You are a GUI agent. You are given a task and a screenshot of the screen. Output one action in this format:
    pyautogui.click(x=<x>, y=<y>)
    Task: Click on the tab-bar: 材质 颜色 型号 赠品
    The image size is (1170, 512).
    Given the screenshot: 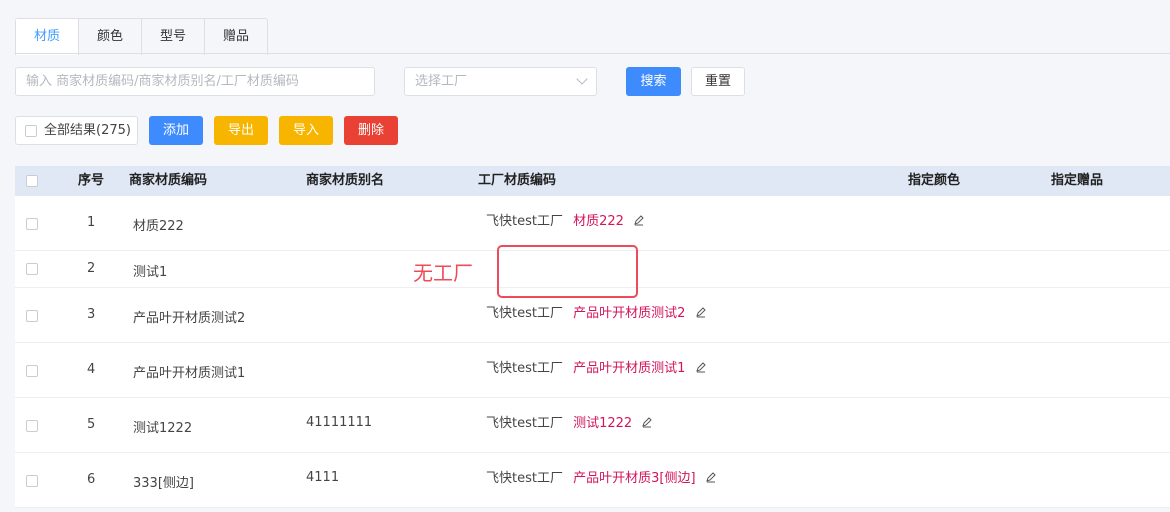 What is the action you would take?
    pyautogui.click(x=142, y=36)
    